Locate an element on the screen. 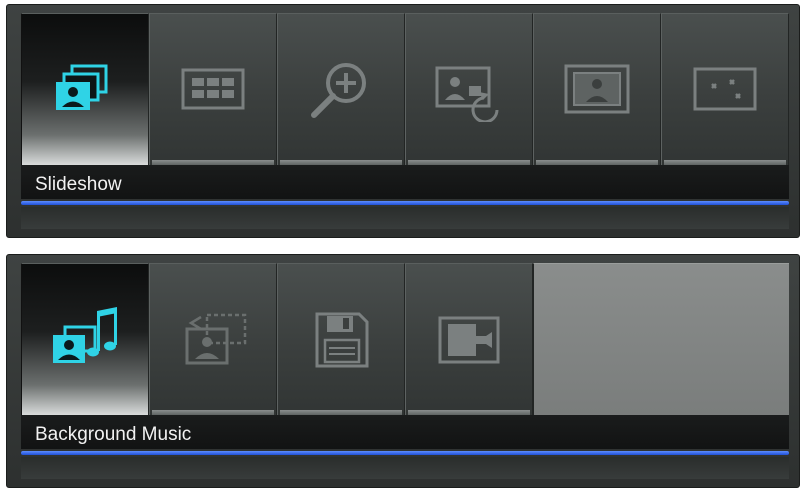  menu-label: Slideshow is located at coordinates (78, 184).